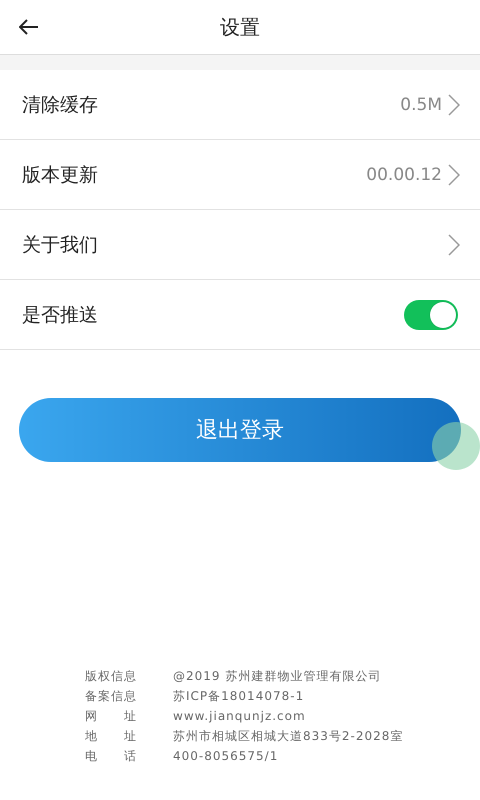 The width and height of the screenshot is (480, 800). I want to click on push-toggle, so click(431, 315).